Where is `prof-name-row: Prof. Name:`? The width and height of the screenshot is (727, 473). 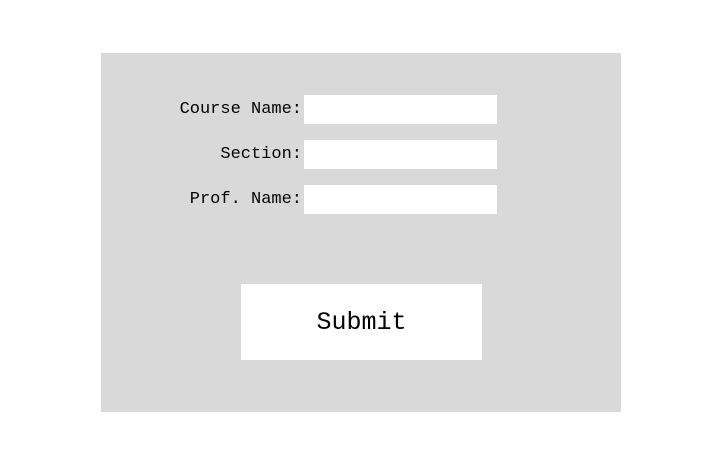 prof-name-row: Prof. Name: is located at coordinates (361, 199).